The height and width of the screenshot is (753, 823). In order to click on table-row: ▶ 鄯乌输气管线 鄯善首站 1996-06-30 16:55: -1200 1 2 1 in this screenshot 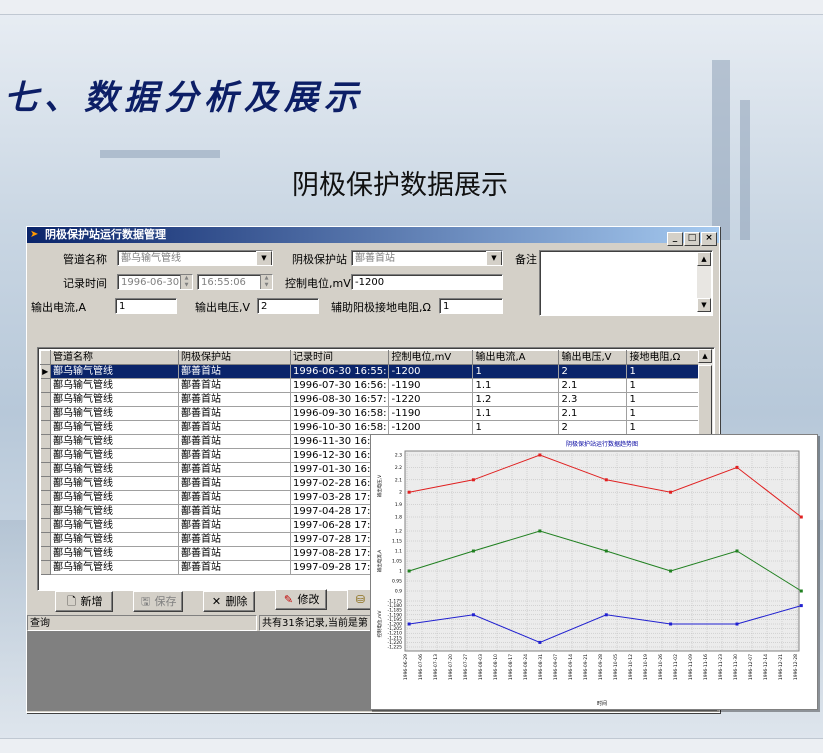, I will do `click(375, 371)`.